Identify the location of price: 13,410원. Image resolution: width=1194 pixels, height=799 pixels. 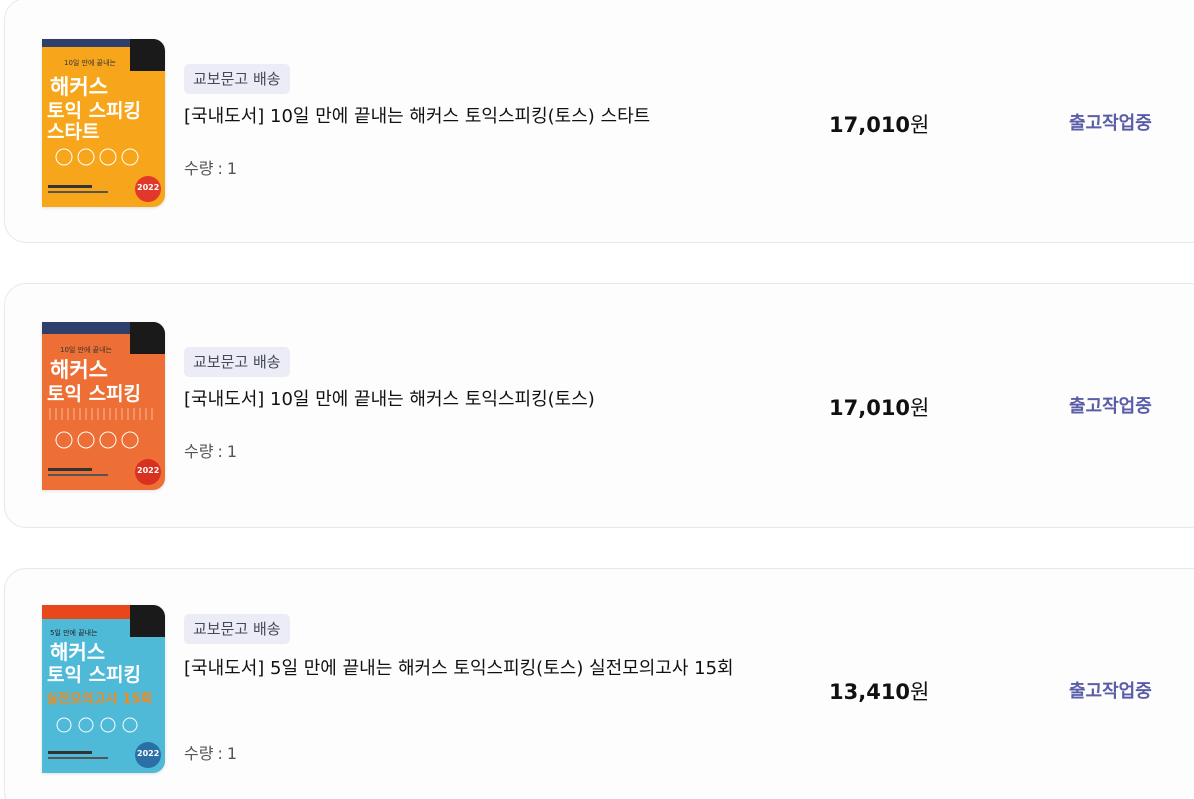
(879, 691).